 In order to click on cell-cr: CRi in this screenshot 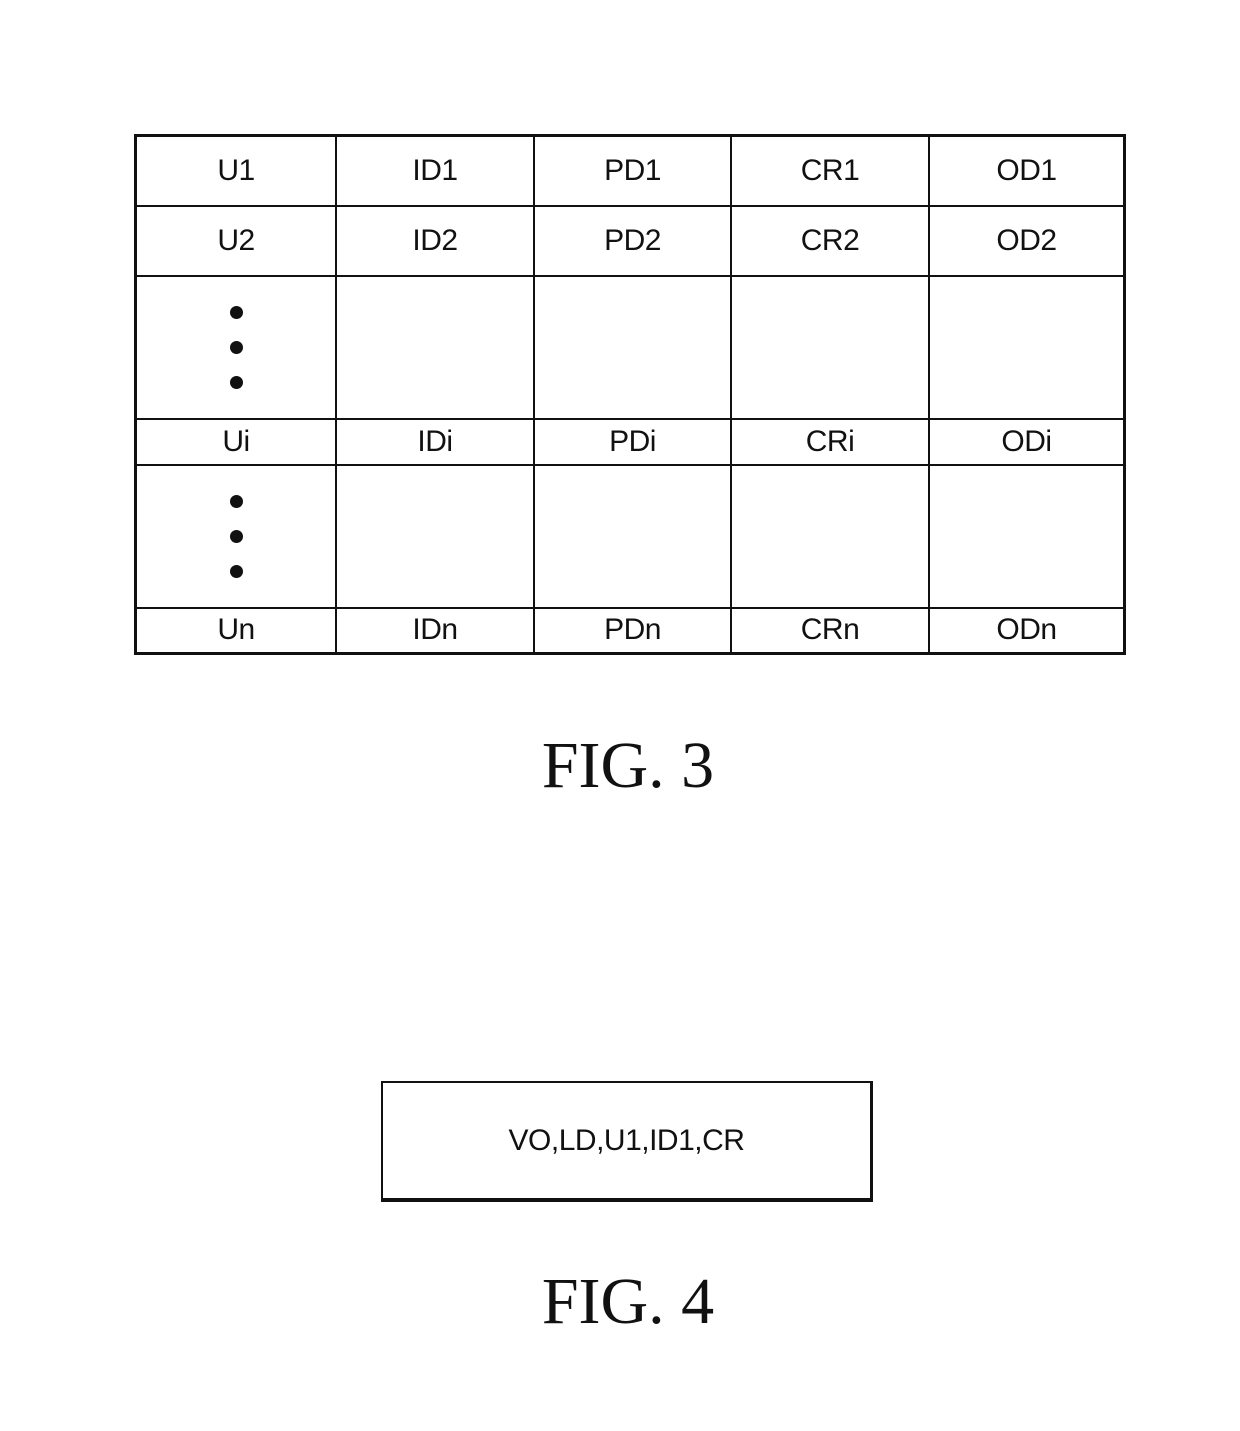, I will do `click(830, 441)`.